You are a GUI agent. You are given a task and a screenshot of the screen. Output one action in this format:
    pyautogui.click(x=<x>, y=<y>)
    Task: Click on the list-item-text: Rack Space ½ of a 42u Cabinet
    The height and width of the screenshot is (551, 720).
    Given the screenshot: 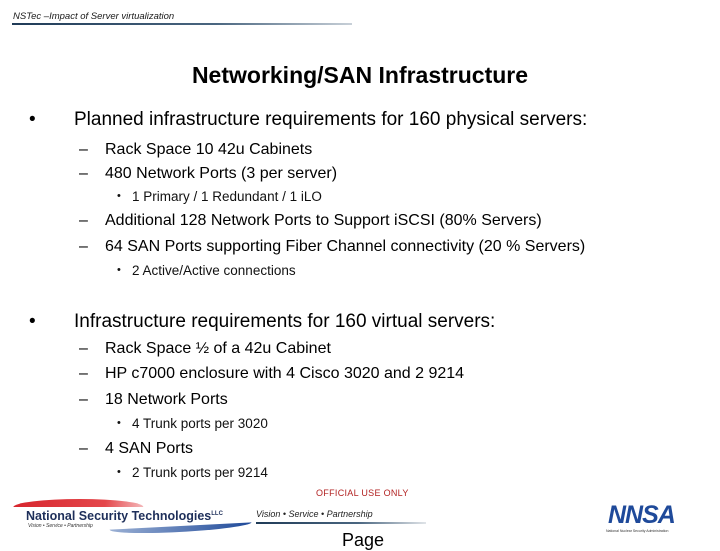 What is the action you would take?
    pyautogui.click(x=218, y=348)
    